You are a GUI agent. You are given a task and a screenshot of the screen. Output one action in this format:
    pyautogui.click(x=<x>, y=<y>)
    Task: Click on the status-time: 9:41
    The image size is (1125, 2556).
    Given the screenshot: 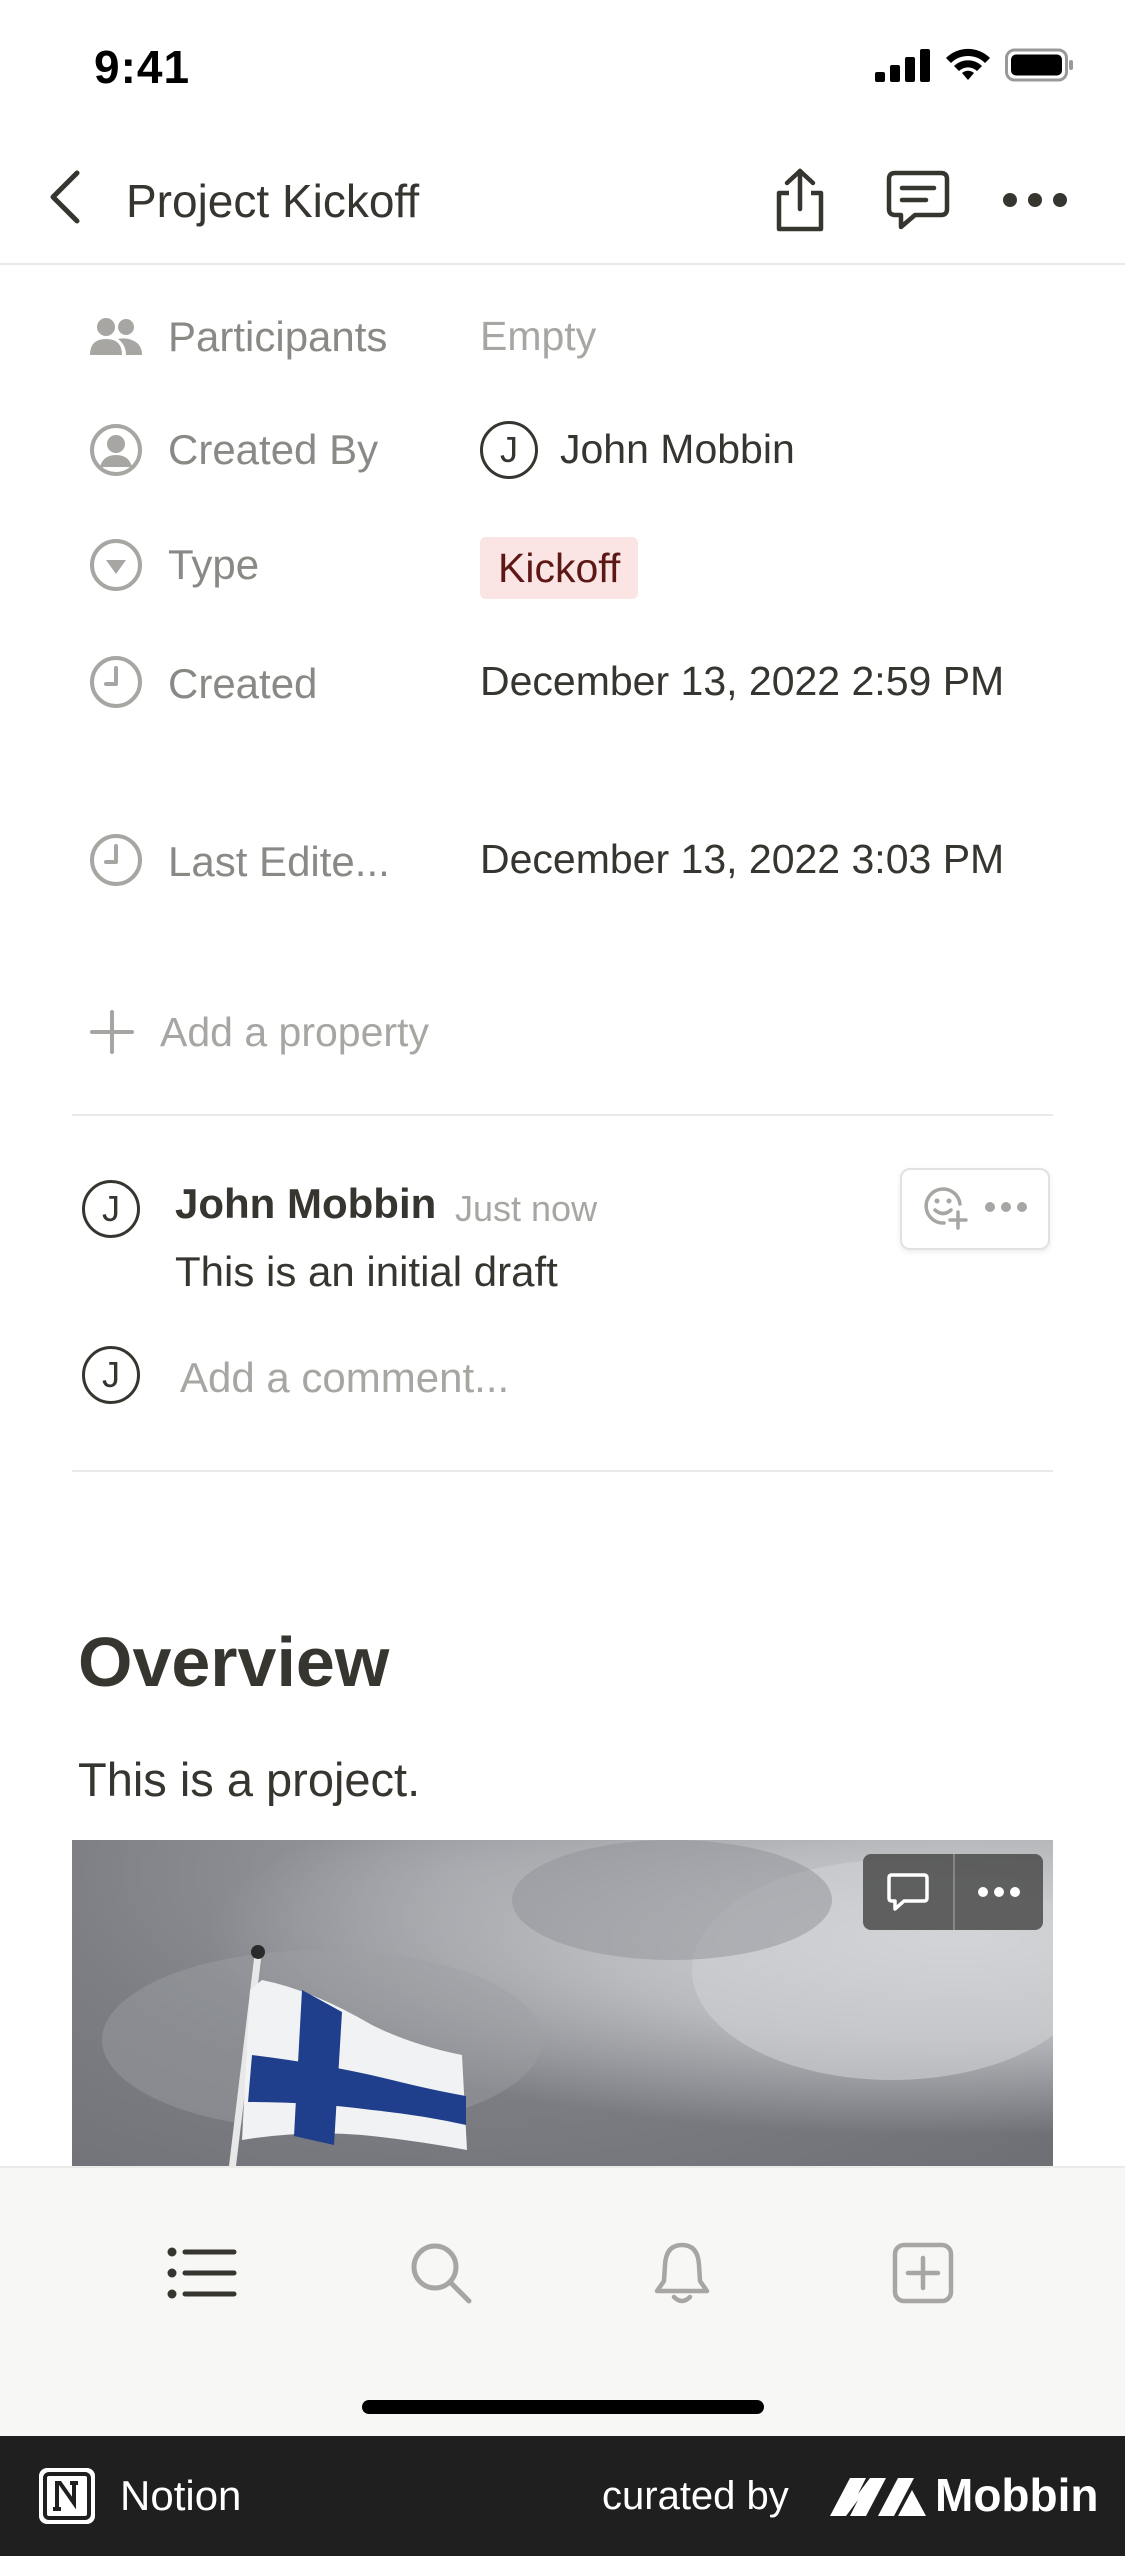 What is the action you would take?
    pyautogui.click(x=142, y=67)
    